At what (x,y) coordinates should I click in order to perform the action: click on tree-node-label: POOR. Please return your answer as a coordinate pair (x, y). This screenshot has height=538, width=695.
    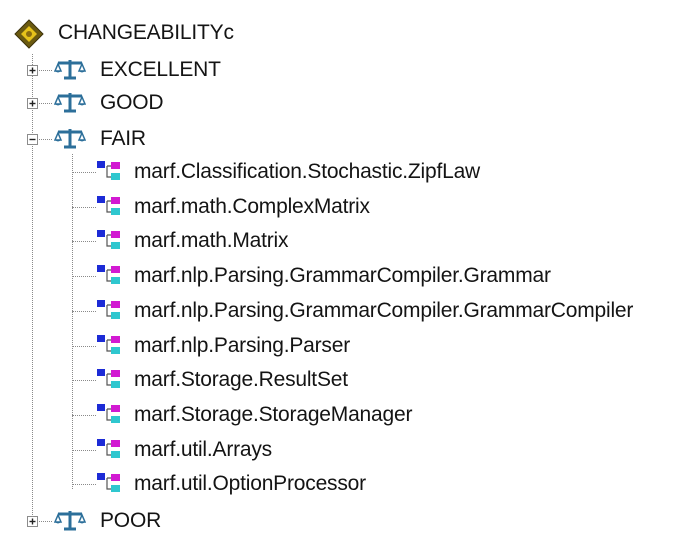
    Looking at the image, I should click on (131, 520).